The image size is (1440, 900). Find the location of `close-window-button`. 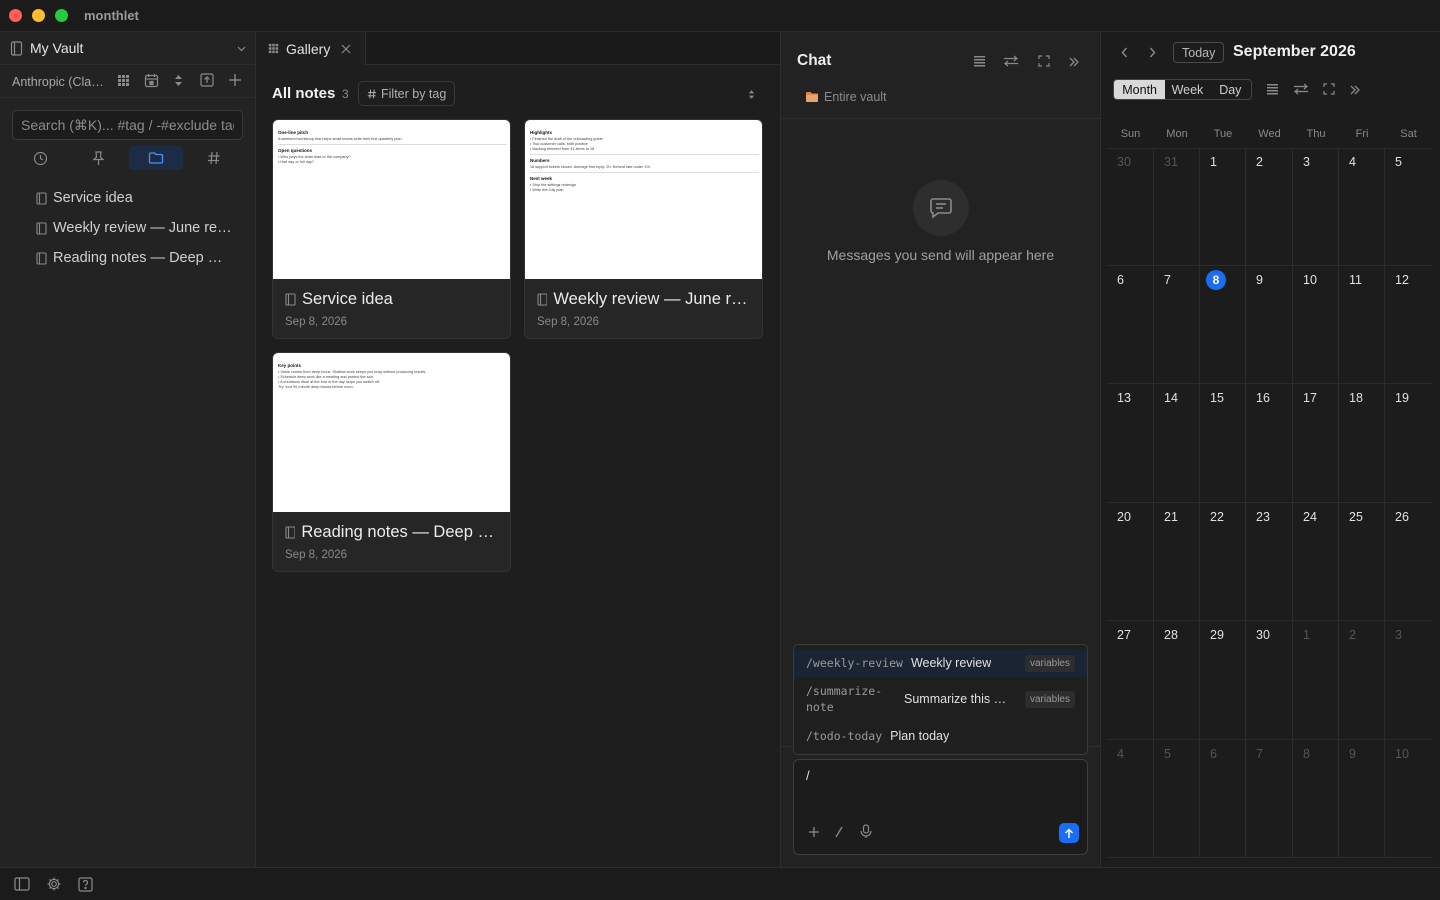

close-window-button is located at coordinates (15, 15).